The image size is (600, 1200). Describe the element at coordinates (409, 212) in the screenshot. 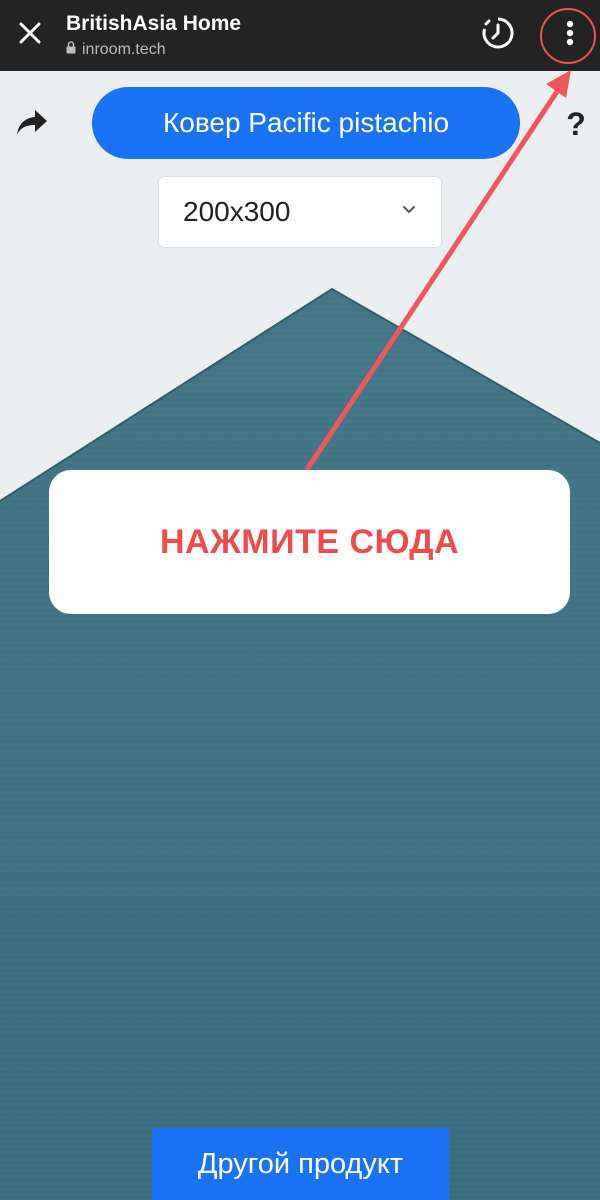

I see `chevron-down-icon` at that location.